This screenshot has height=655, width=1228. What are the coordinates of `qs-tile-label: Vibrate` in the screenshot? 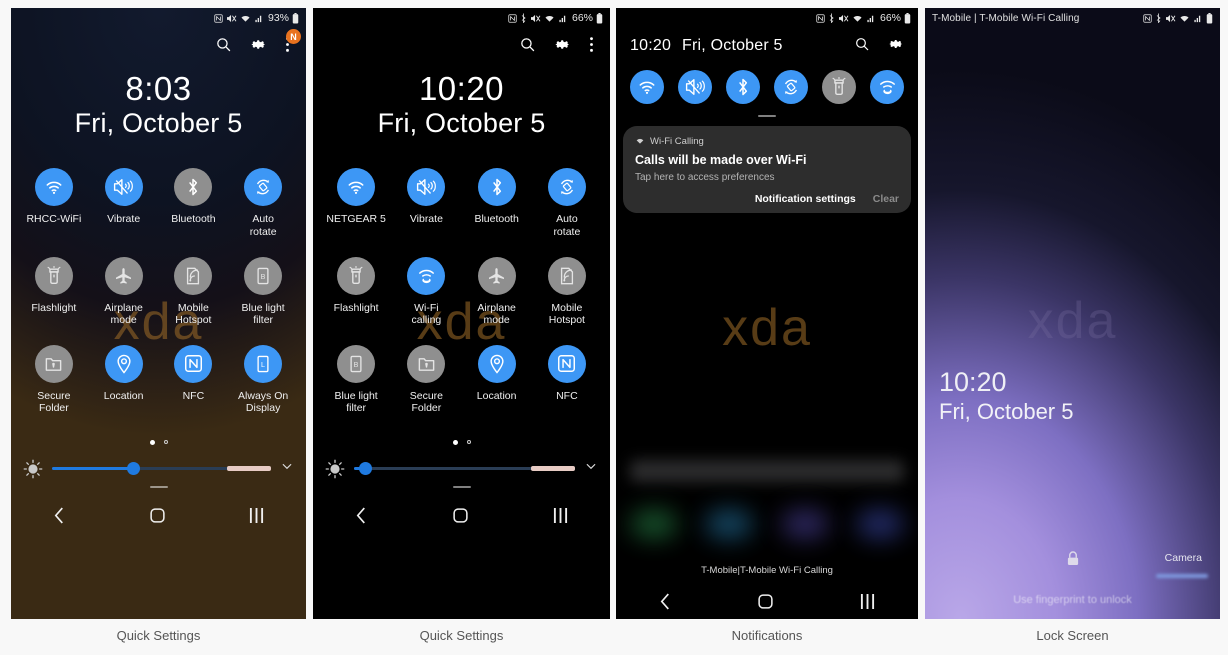 It's located at (426, 219).